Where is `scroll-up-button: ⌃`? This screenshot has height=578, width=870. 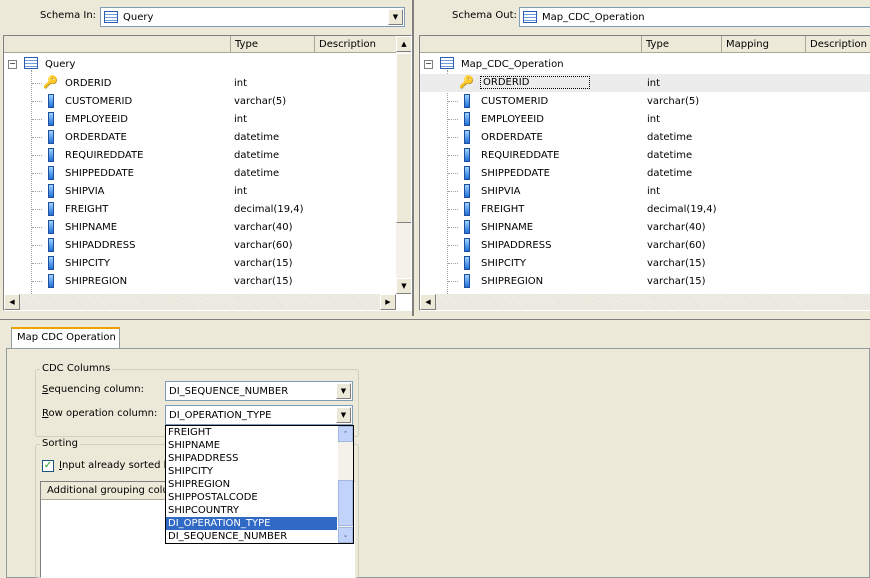 scroll-up-button: ⌃ is located at coordinates (345, 434).